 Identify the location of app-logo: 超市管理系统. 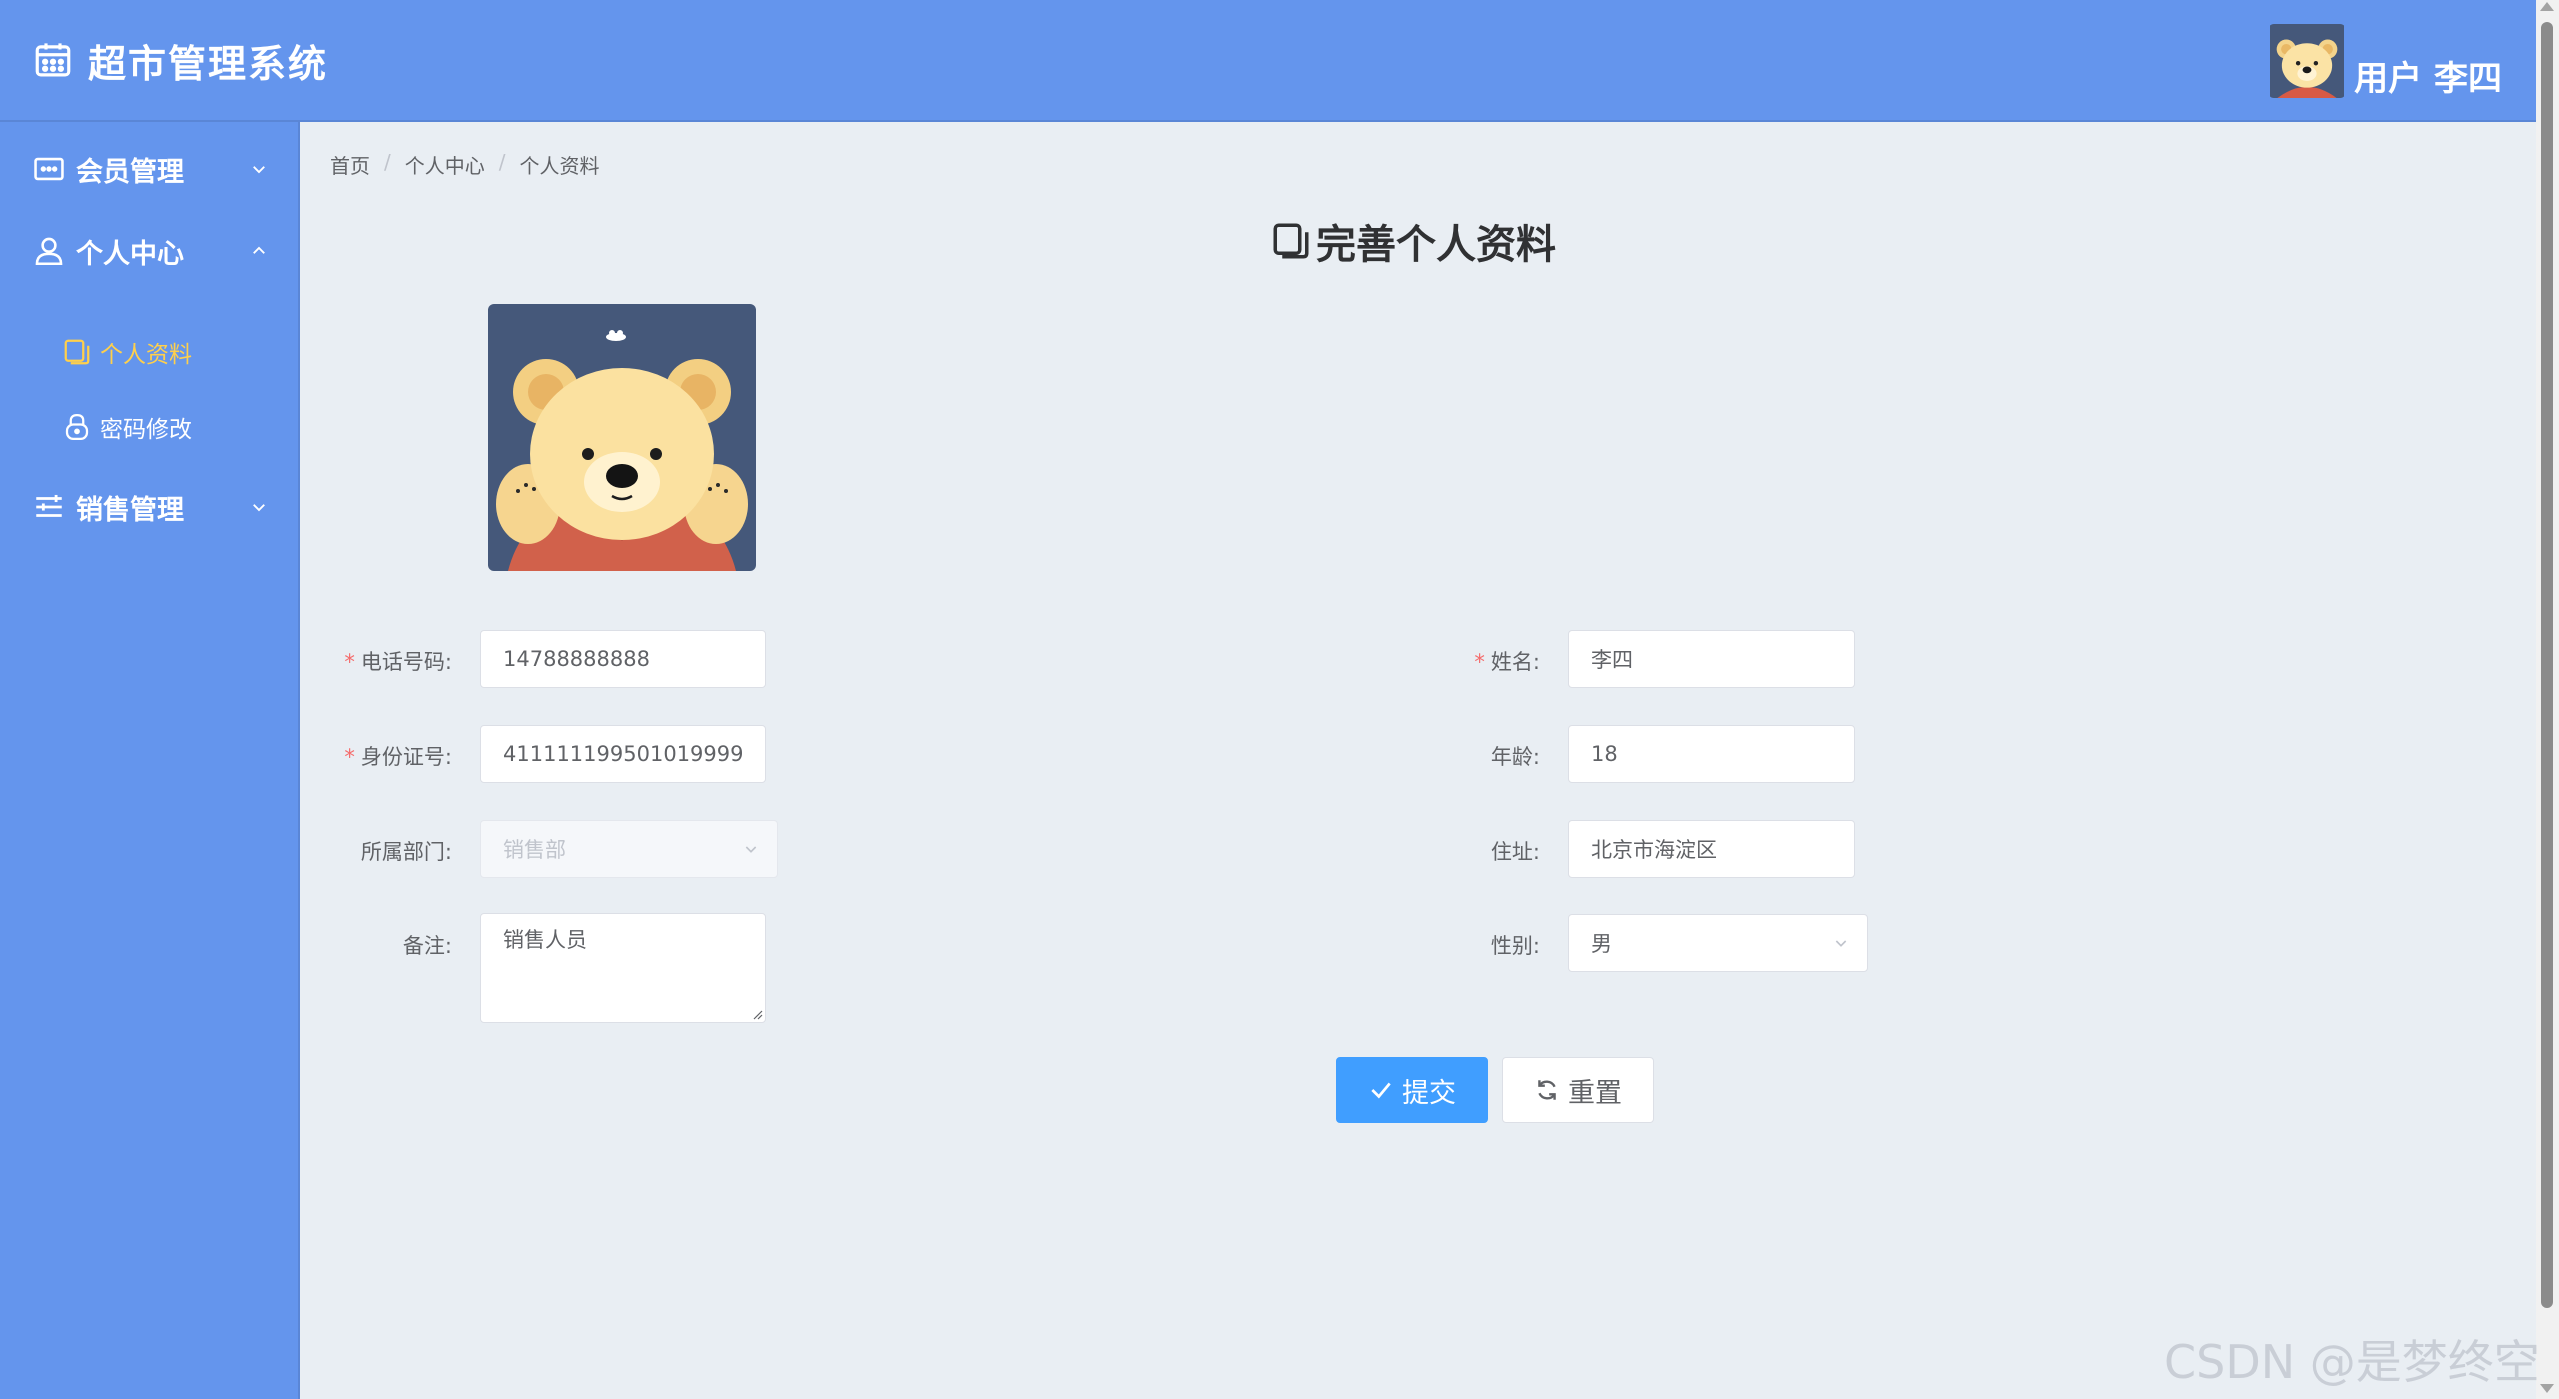
(180, 60).